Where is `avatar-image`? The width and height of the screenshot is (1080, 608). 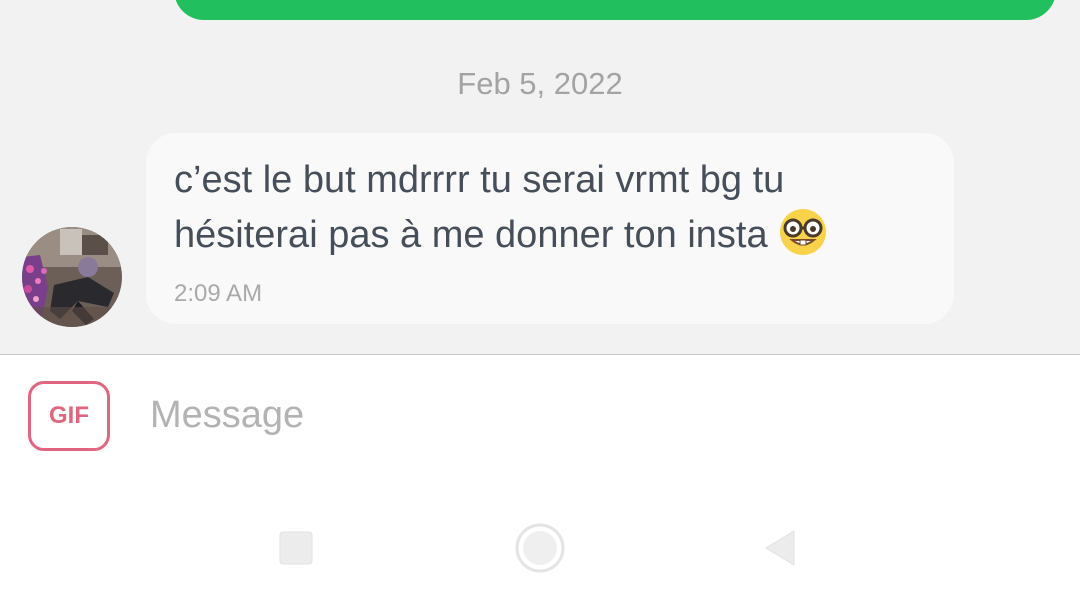
avatar-image is located at coordinates (72, 277).